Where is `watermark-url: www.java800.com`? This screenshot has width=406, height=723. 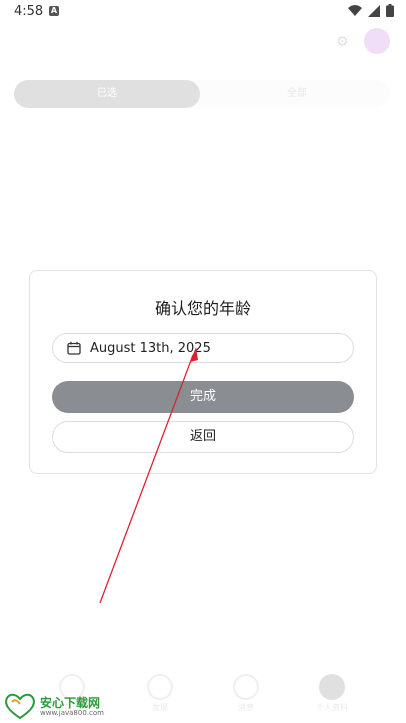
watermark-url: www.java800.com is located at coordinates (72, 713).